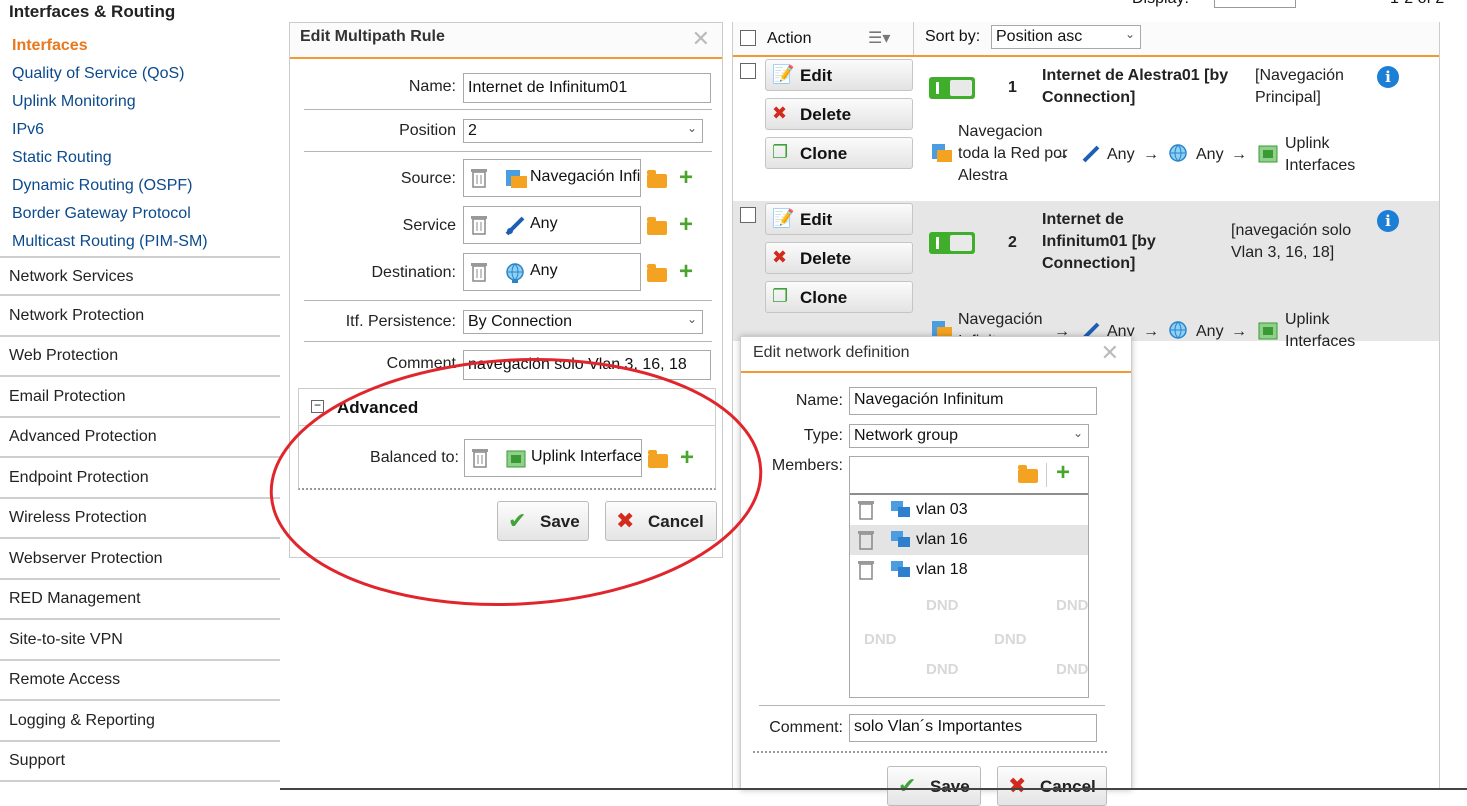 The height and width of the screenshot is (806, 1467). Describe the element at coordinates (101, 214) in the screenshot. I see `sidebar-item-bgp: Border Gateway Protocol` at that location.